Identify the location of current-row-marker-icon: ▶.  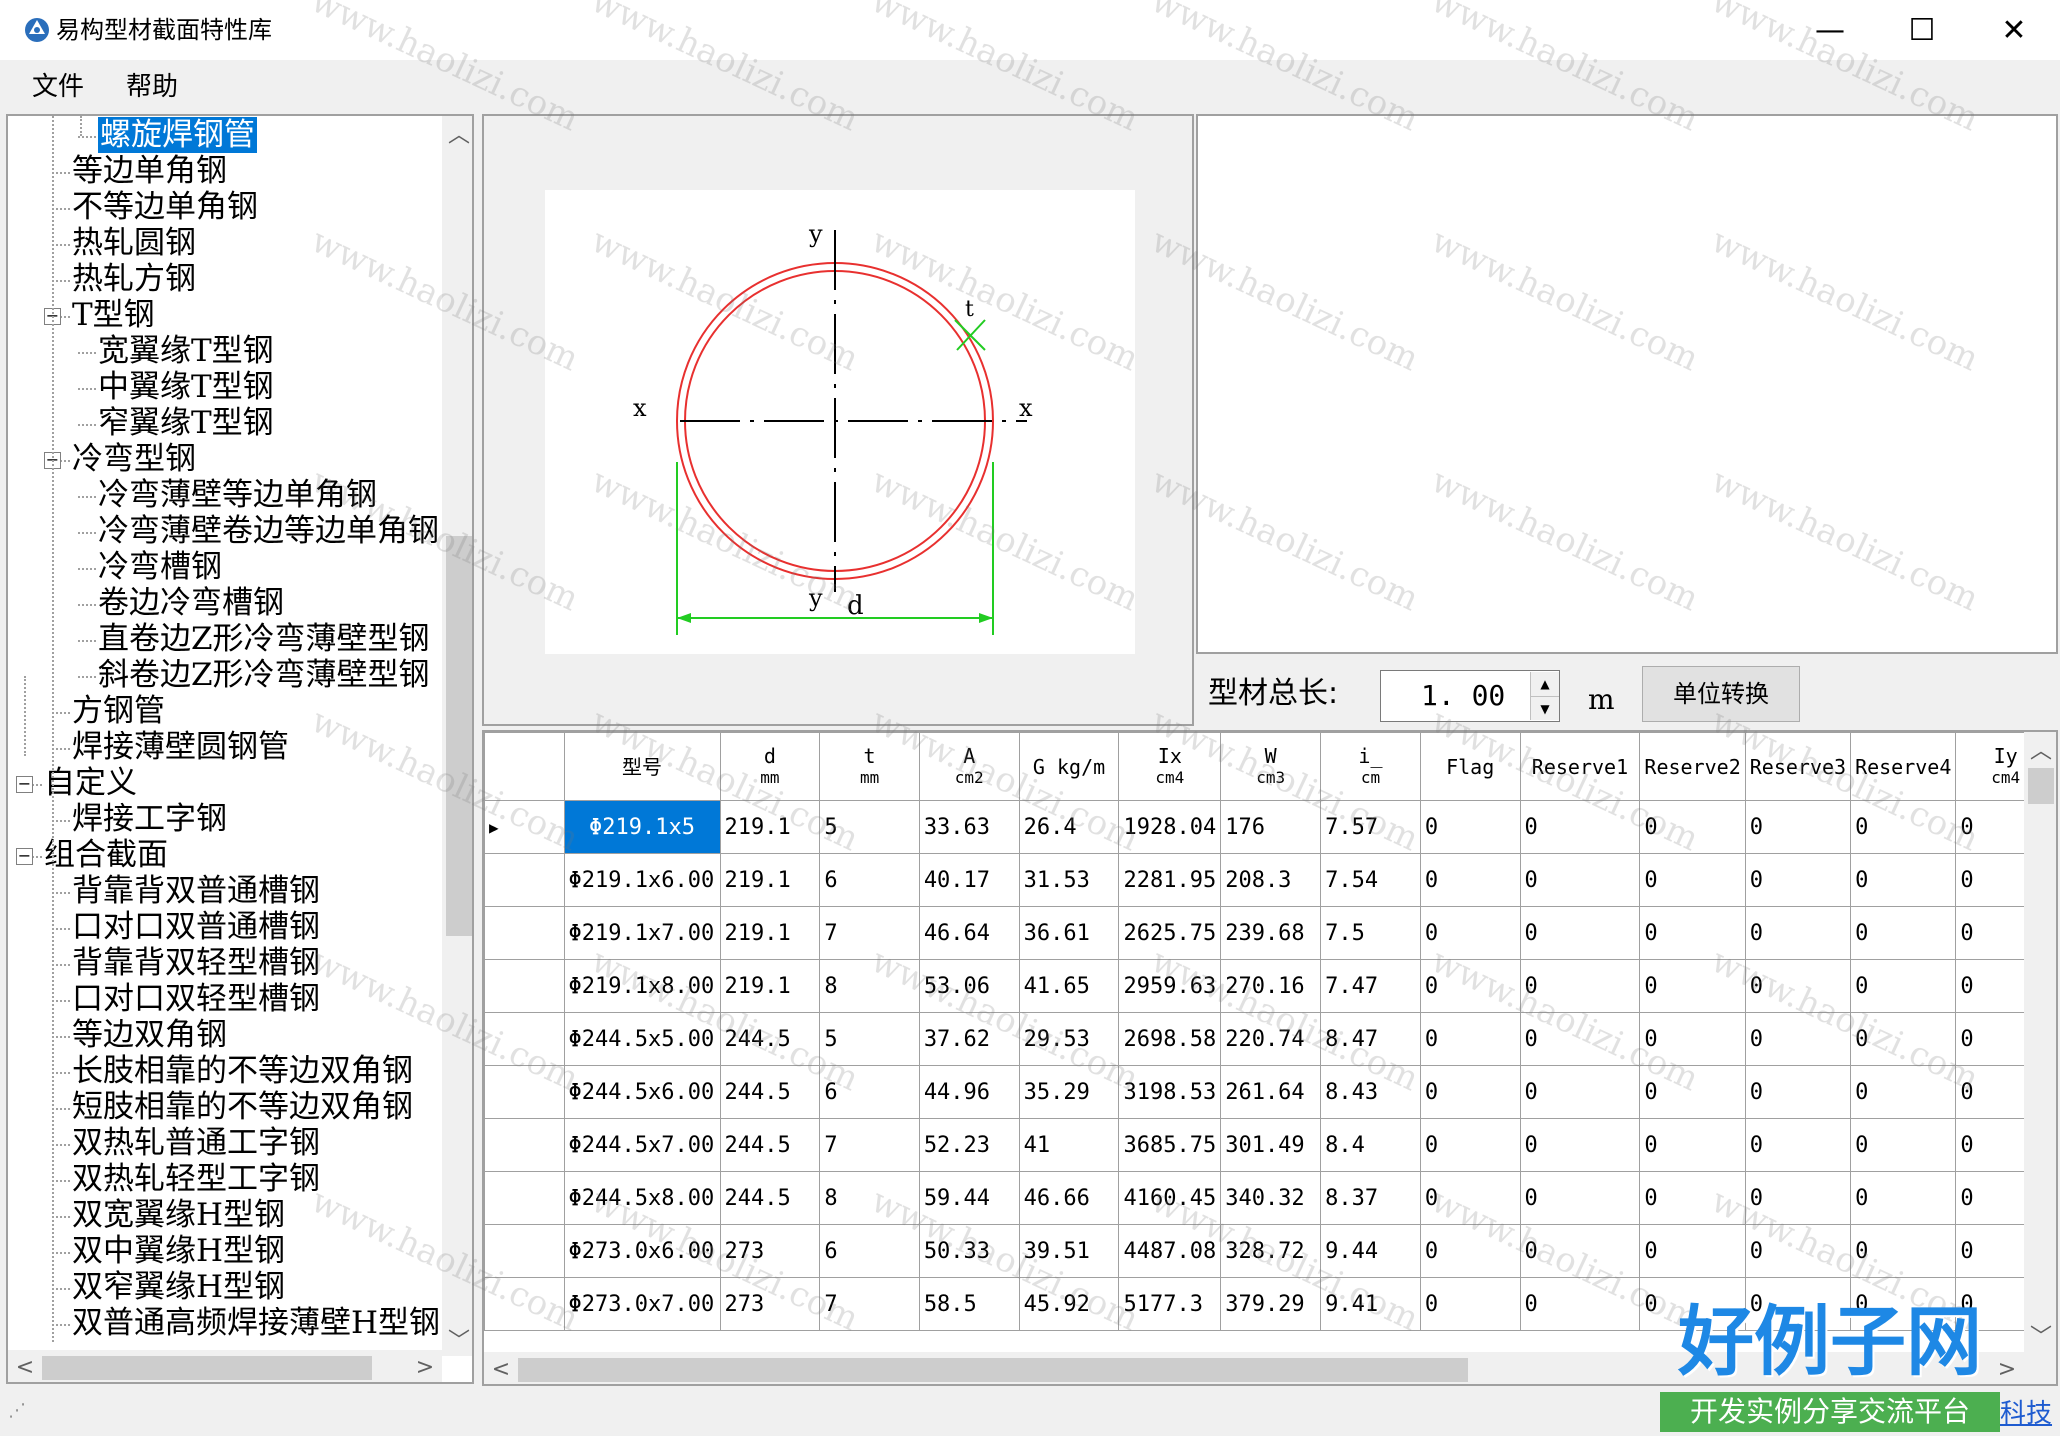
(524, 827).